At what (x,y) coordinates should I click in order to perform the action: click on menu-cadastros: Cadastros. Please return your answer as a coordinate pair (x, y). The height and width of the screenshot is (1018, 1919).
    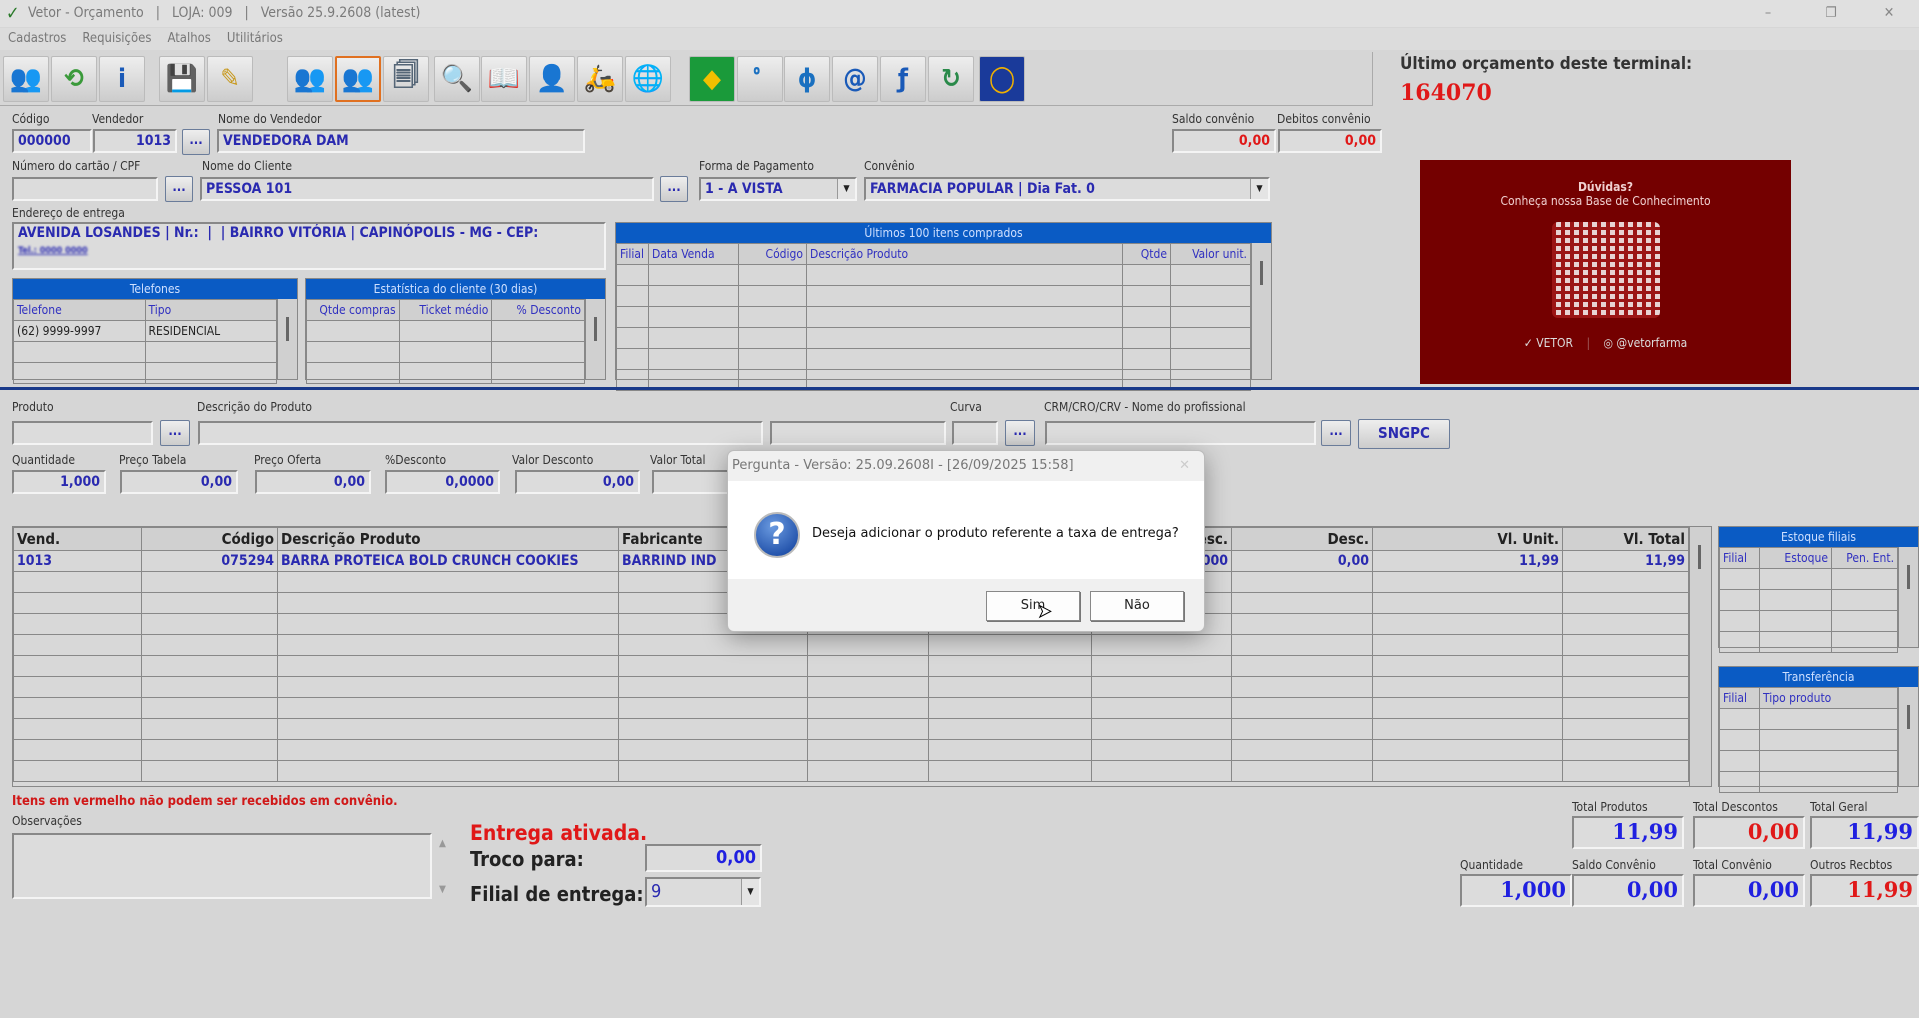
    Looking at the image, I should click on (37, 37).